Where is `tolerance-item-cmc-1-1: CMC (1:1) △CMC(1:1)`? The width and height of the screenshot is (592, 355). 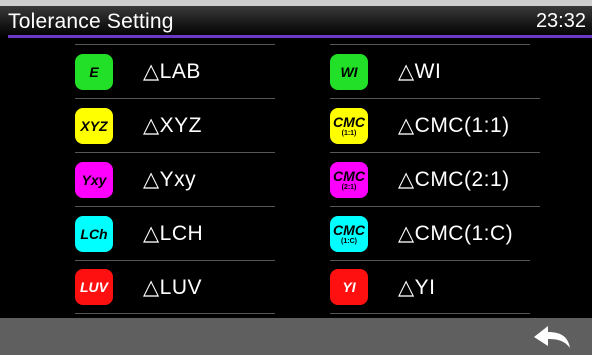 tolerance-item-cmc-1-1: CMC (1:1) △CMC(1:1) is located at coordinates (435, 125).